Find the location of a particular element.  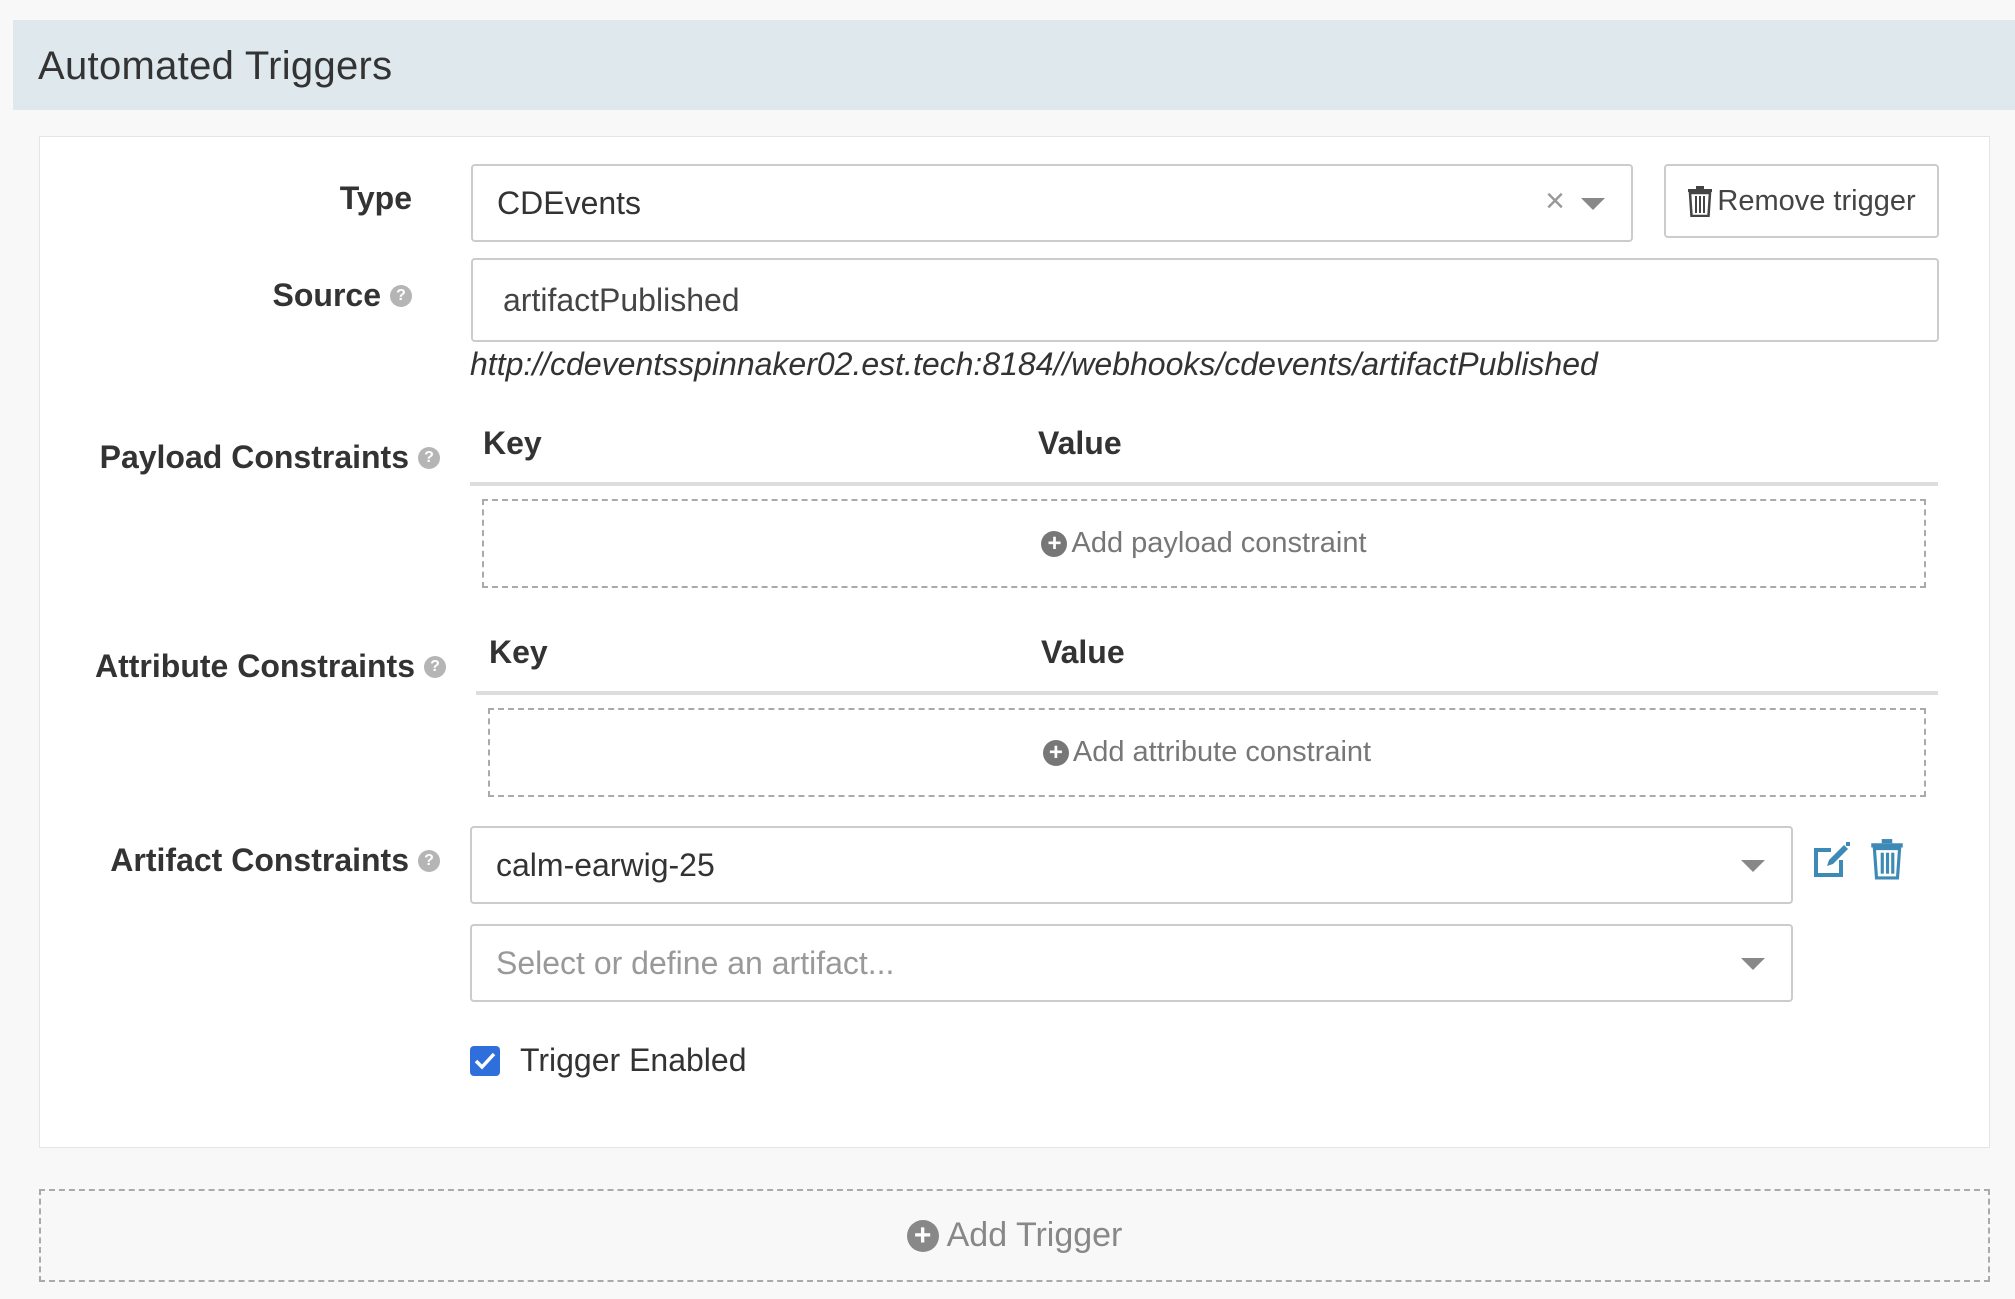

type-select-value: CDEvents is located at coordinates (569, 202).